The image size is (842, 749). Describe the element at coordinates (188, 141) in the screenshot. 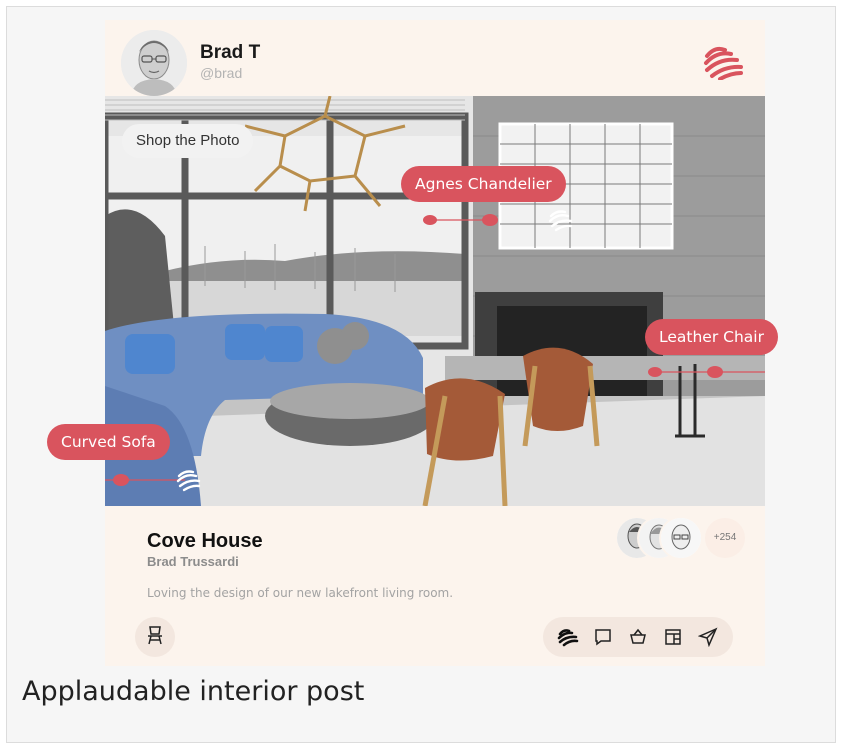

I see `shop-the-photo-button: Shop the Photo` at that location.